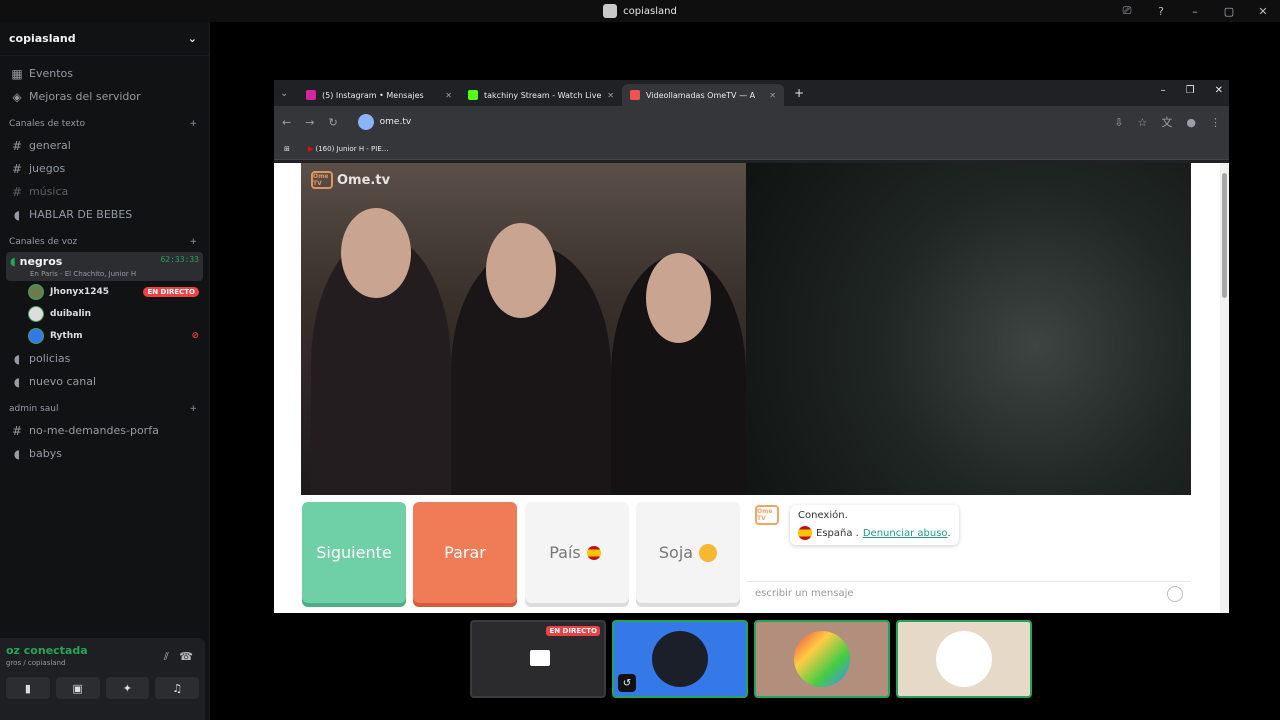 This screenshot has height=720, width=1280. What do you see at coordinates (81, 214) in the screenshot?
I see `channel-label: HABLAR DE BEBES` at bounding box center [81, 214].